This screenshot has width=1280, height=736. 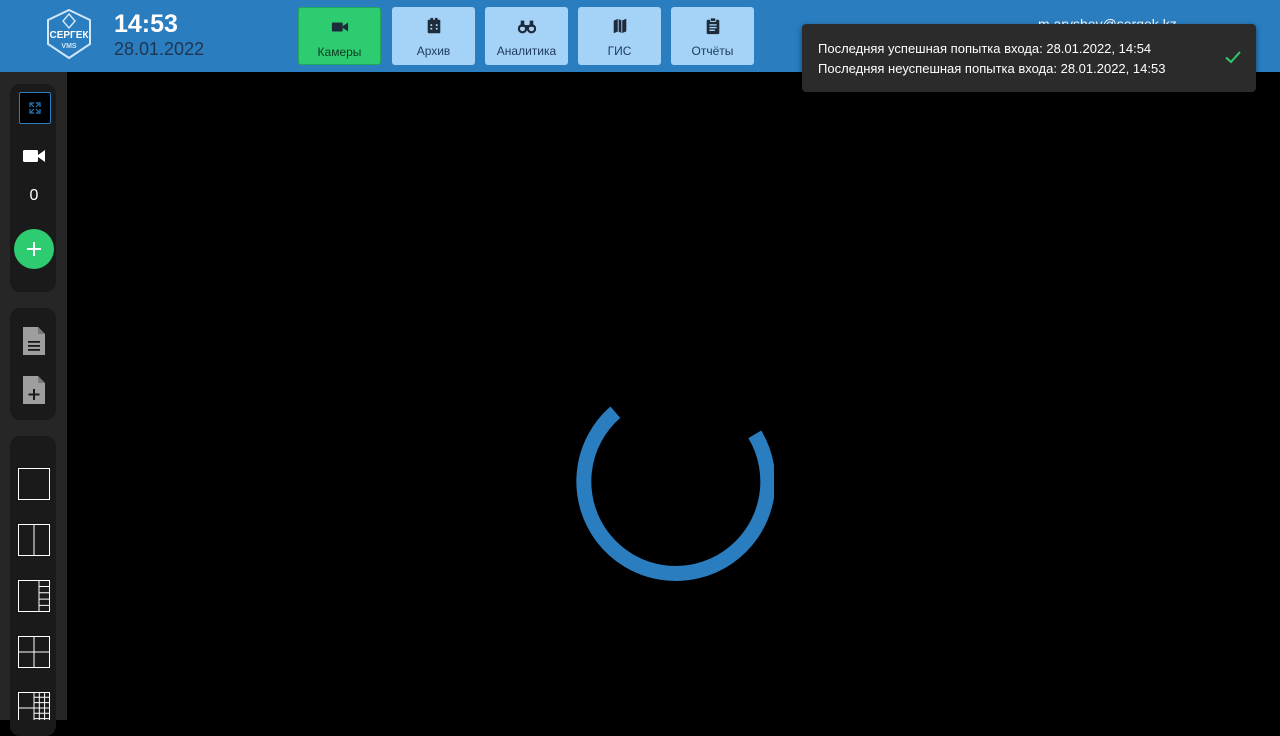 What do you see at coordinates (159, 49) in the screenshot?
I see `current-date: 28.01.2022` at bounding box center [159, 49].